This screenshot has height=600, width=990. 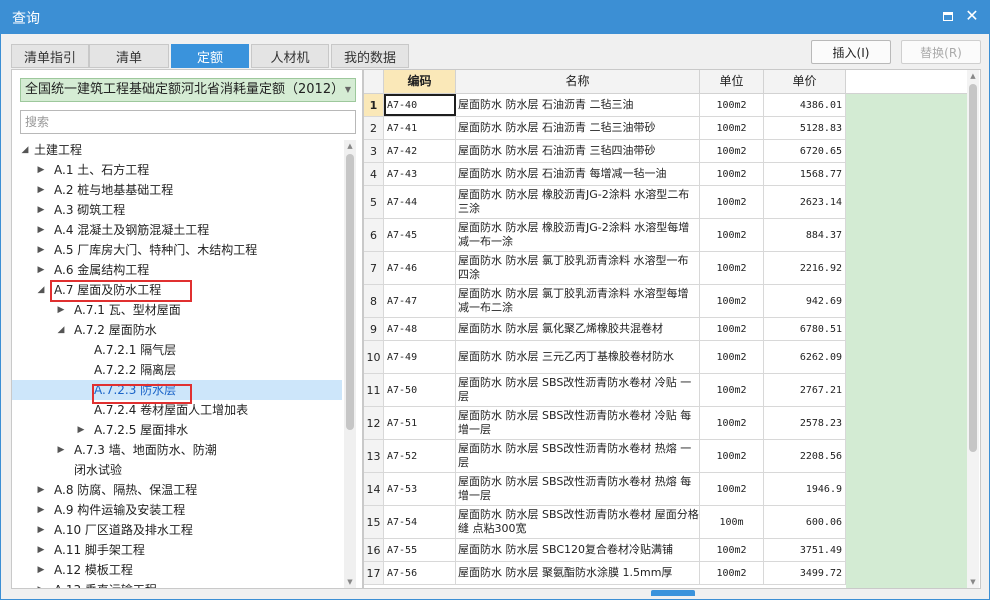 I want to click on tree-item-a11: ▶ A.11 脚手架工程, so click(x=177, y=550).